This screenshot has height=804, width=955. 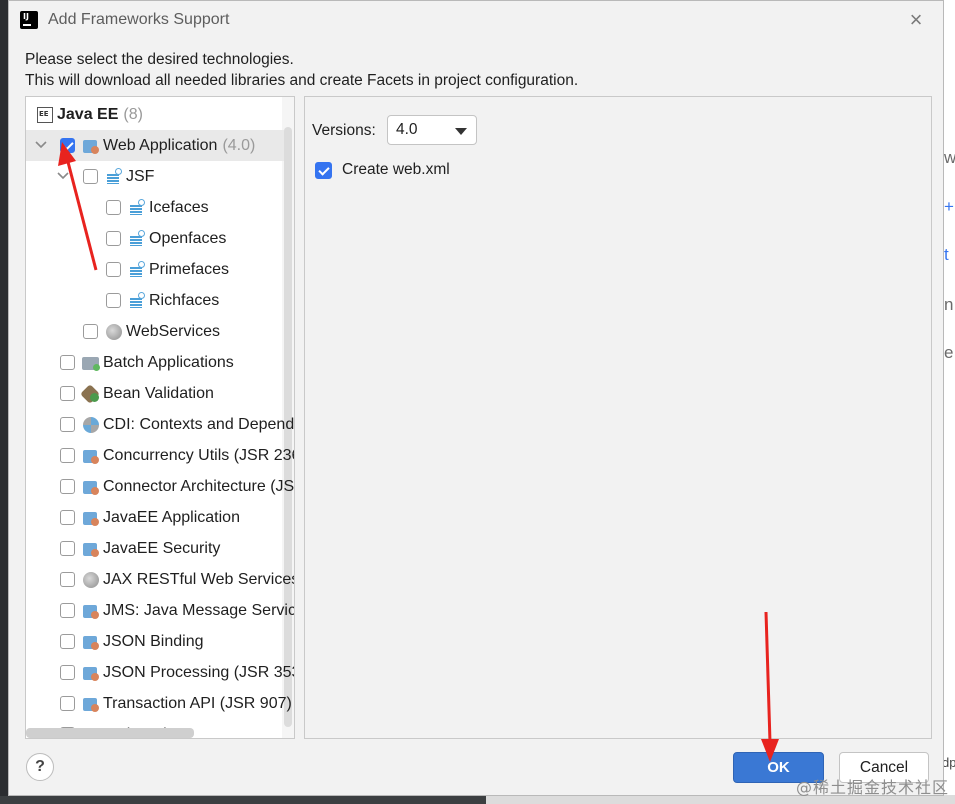 I want to click on dropdown-caret-icon, so click(x=461, y=131).